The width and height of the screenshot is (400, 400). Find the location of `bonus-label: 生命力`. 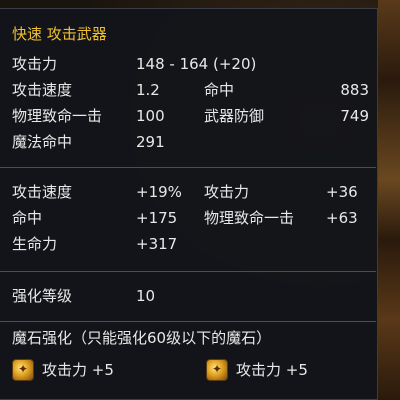

bonus-label: 生命力 is located at coordinates (35, 244).